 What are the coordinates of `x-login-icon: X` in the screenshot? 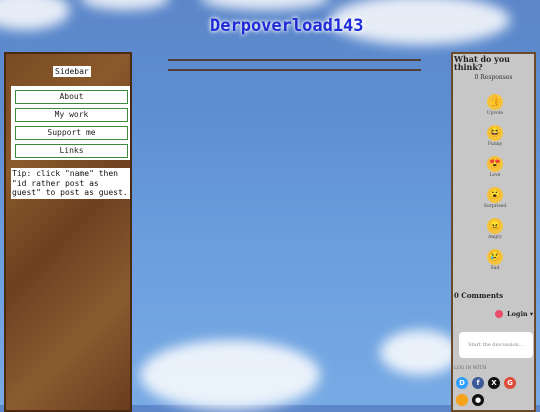 It's located at (494, 383).